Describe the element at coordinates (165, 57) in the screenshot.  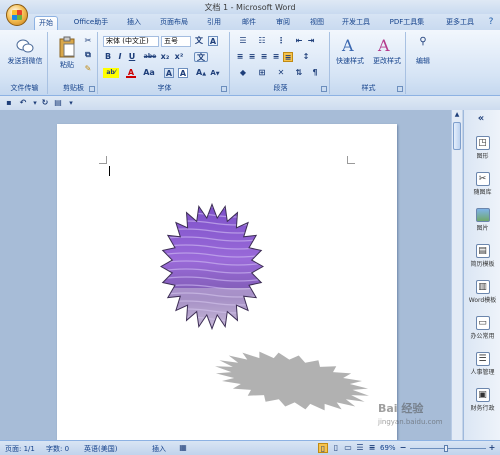
I see `subscript-button: x₂` at that location.